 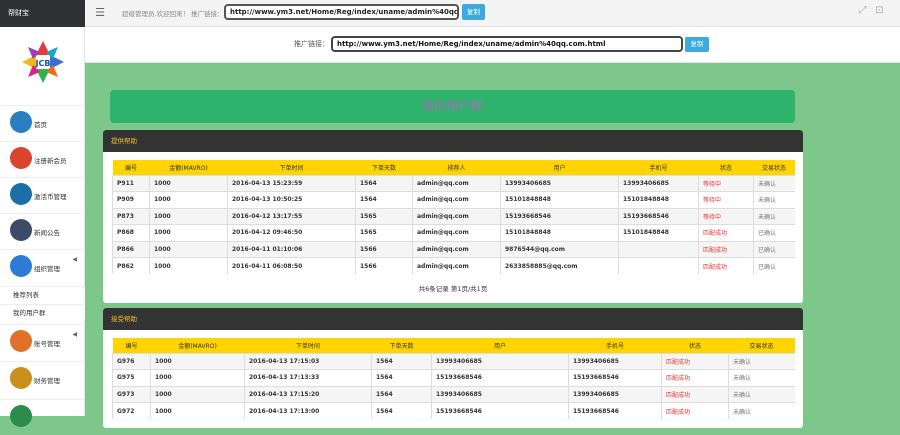 I want to click on partial-icon, so click(x=21, y=416).